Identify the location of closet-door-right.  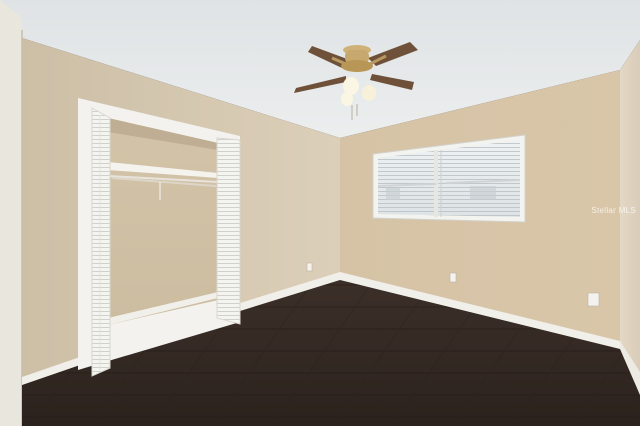
(228, 231).